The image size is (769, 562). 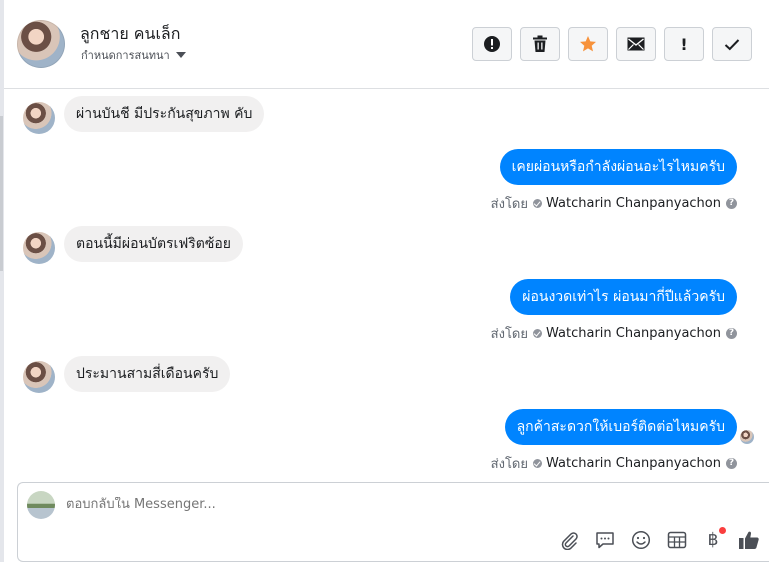 I want to click on appointment-button, so click(x=677, y=540).